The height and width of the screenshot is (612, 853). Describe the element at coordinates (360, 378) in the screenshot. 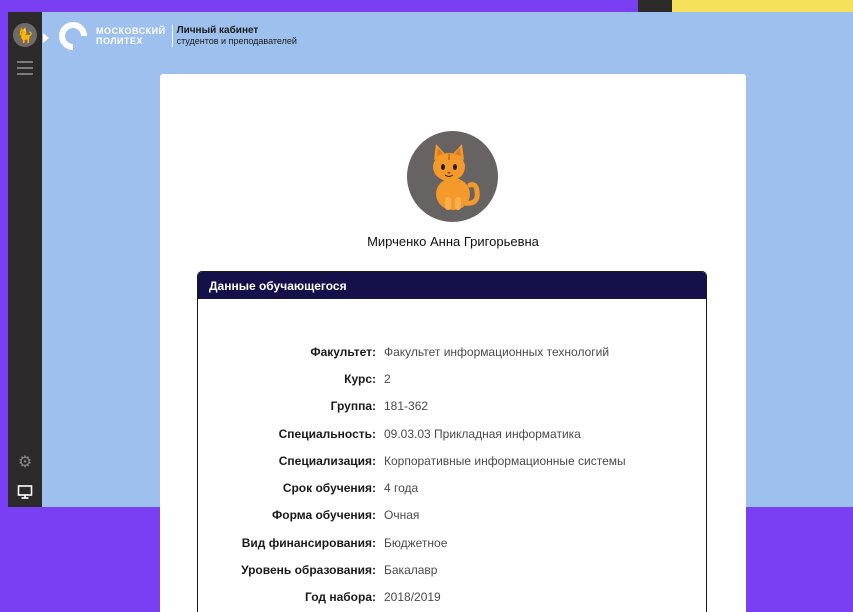

I see `data-row-key: Курс:` at that location.